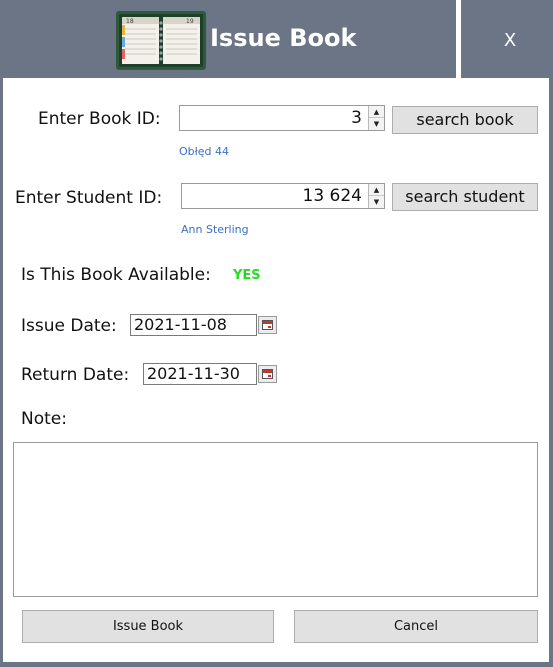  What do you see at coordinates (148, 626) in the screenshot?
I see `issue-book-button: Issue Book` at bounding box center [148, 626].